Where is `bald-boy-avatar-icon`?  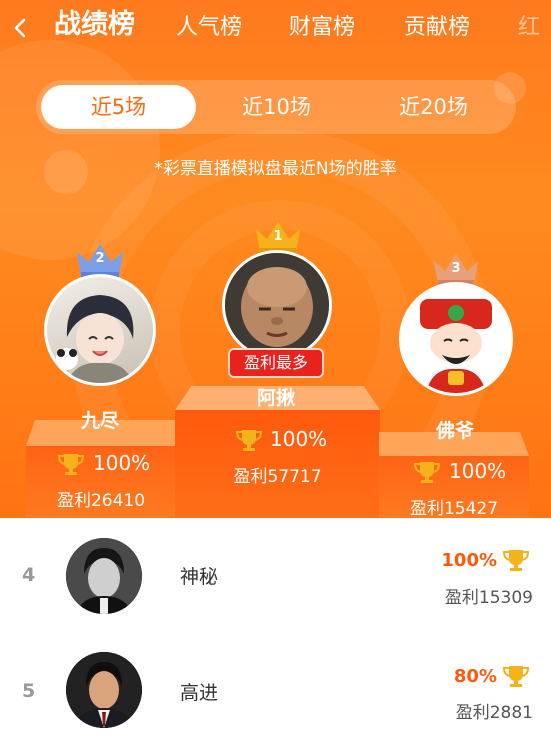 bald-boy-avatar-icon is located at coordinates (277, 305).